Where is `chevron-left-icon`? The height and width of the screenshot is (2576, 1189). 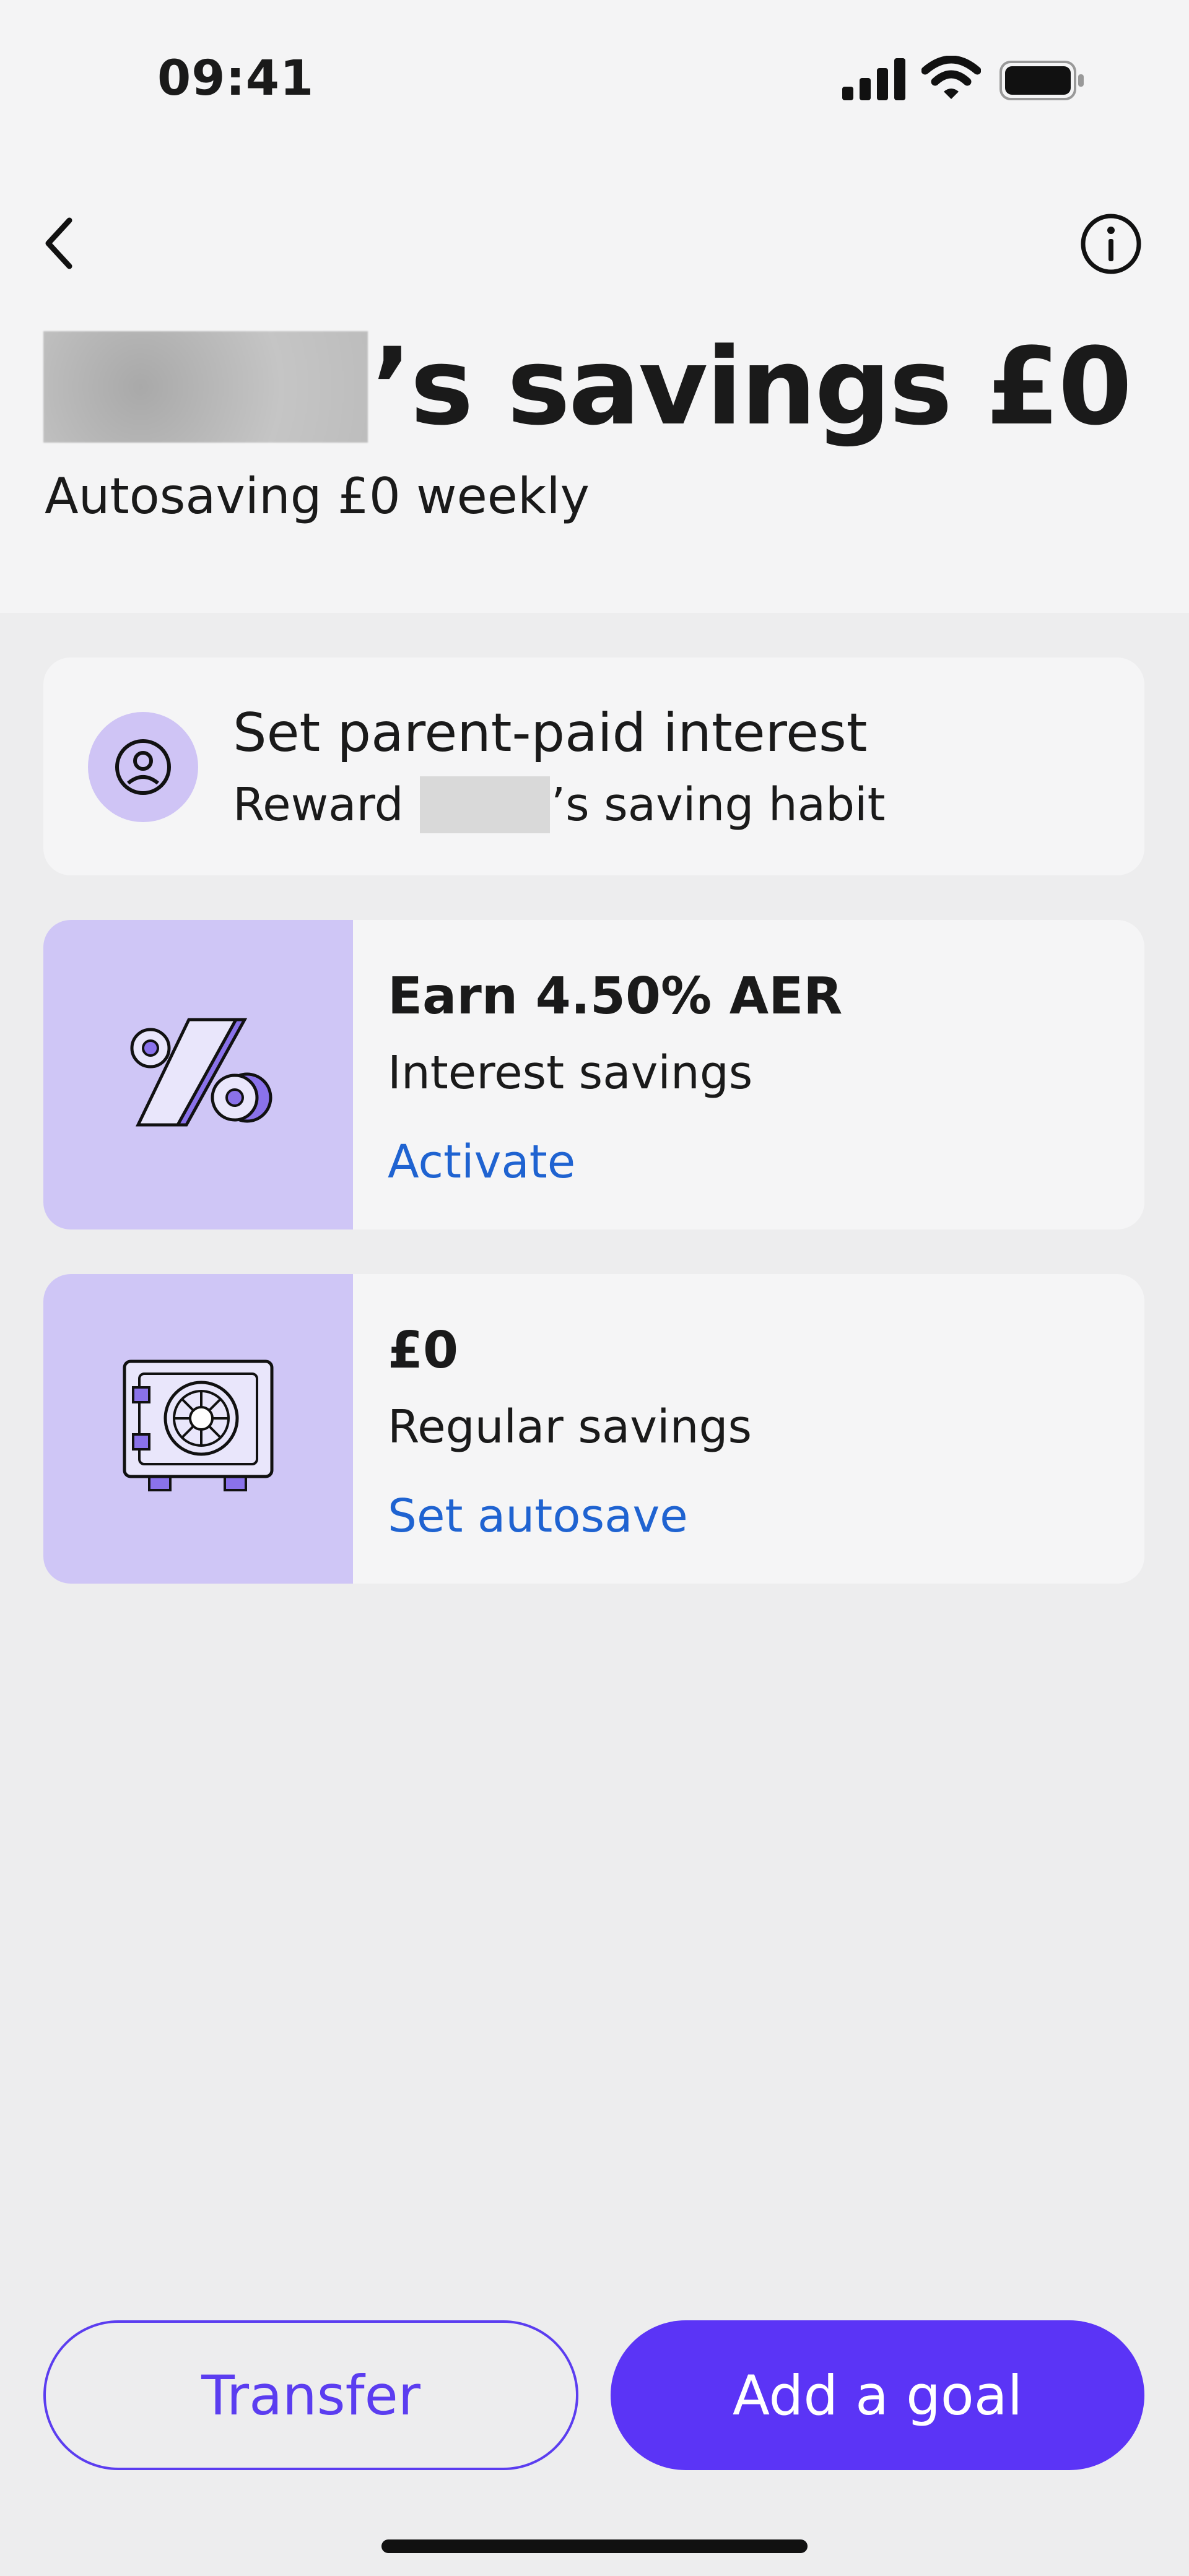
chevron-left-icon is located at coordinates (58, 243).